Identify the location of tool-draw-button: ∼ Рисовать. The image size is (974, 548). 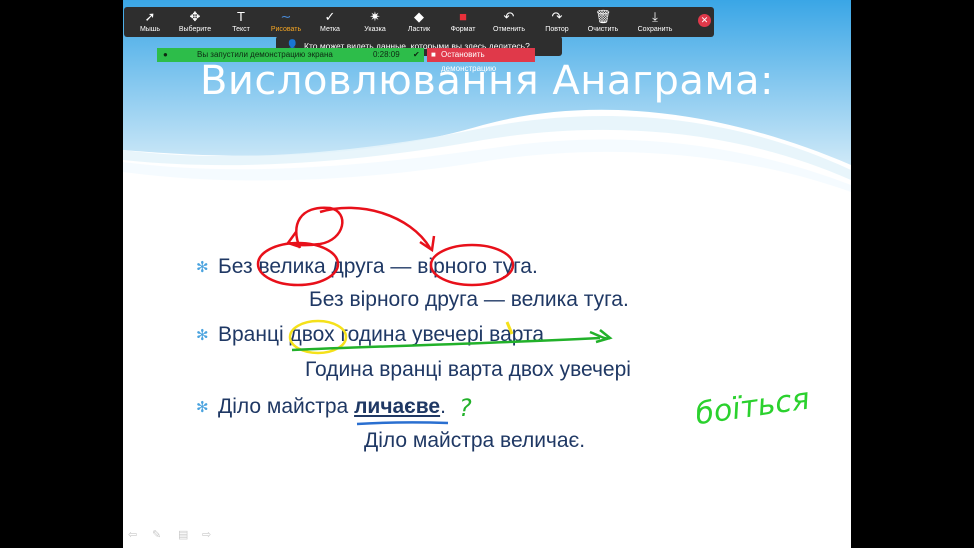
(286, 22).